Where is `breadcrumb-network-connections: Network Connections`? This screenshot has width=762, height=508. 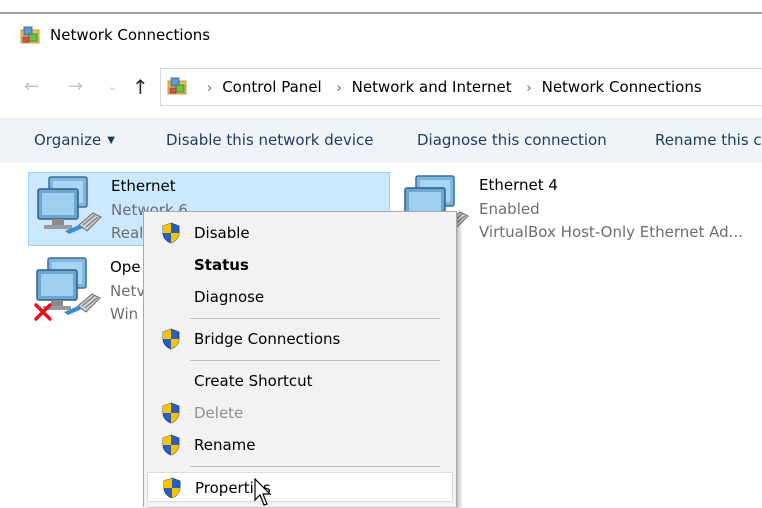
breadcrumb-network-connections: Network Connections is located at coordinates (622, 87).